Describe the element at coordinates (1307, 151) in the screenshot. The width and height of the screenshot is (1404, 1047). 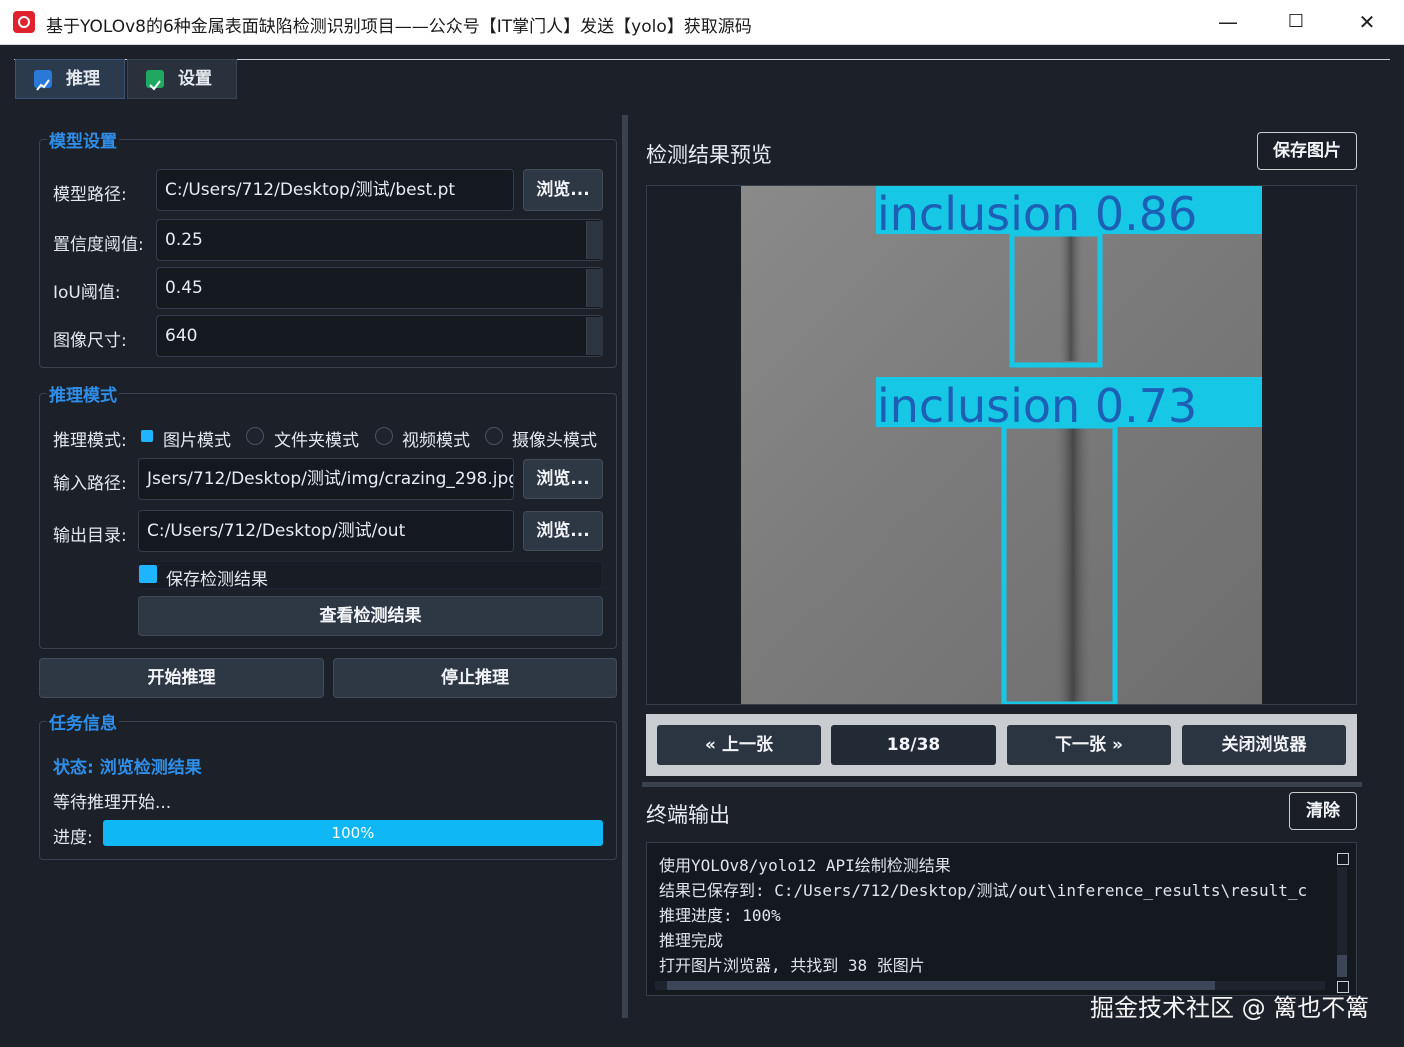
I see `save-image-button: 保存图片` at that location.